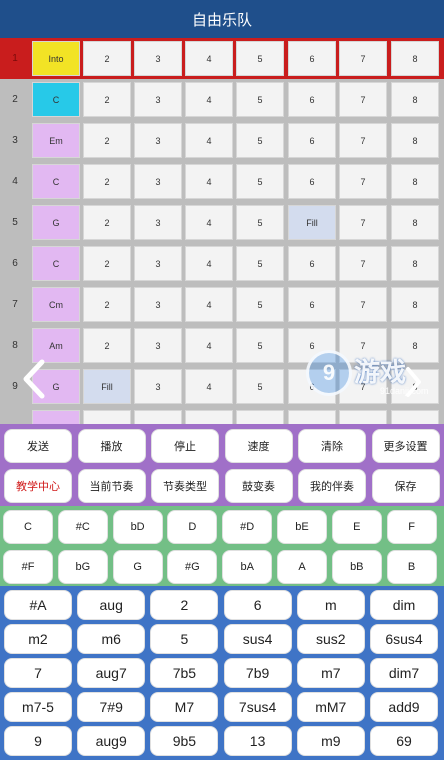 The height and width of the screenshot is (760, 444). I want to click on chord-type-button: aug, so click(111, 605).